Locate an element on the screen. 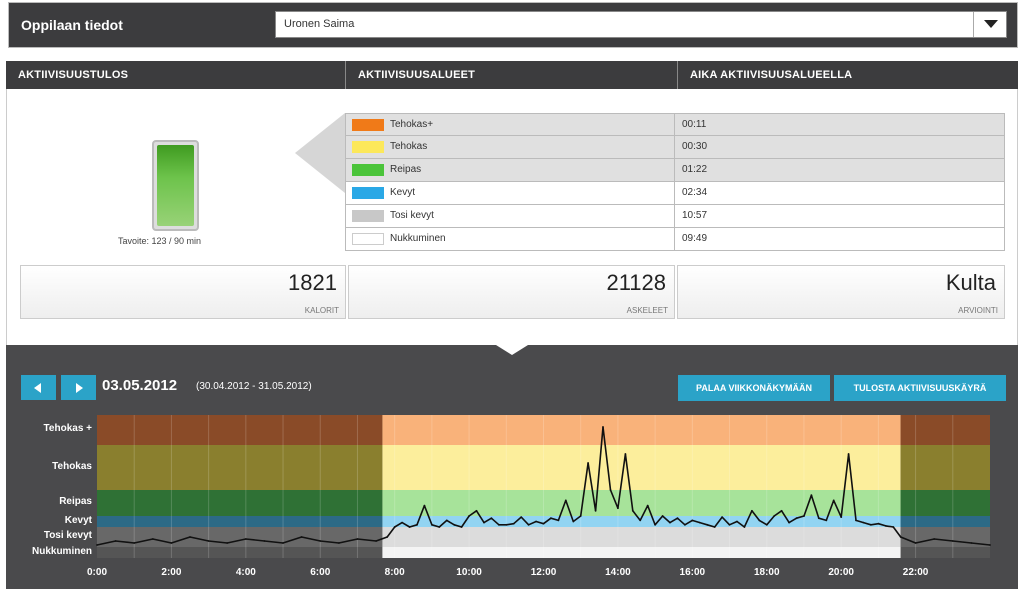 Image resolution: width=1024 pixels, height=597 pixels. zone-time: 02:34 is located at coordinates (695, 192).